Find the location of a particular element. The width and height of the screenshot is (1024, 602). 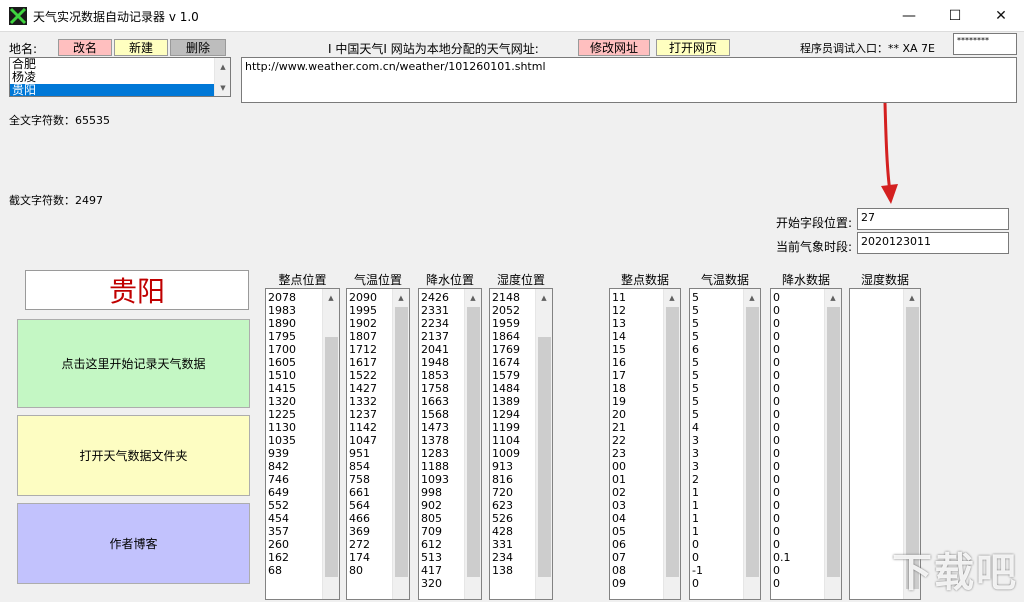

list-item: 1902 is located at coordinates (371, 323).